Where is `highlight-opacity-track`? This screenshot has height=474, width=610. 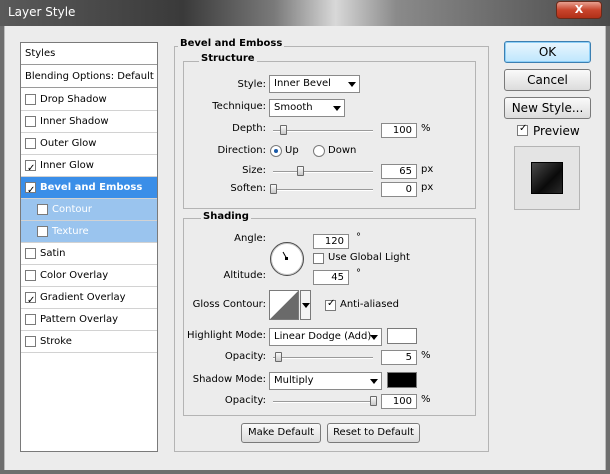
highlight-opacity-track is located at coordinates (323, 358).